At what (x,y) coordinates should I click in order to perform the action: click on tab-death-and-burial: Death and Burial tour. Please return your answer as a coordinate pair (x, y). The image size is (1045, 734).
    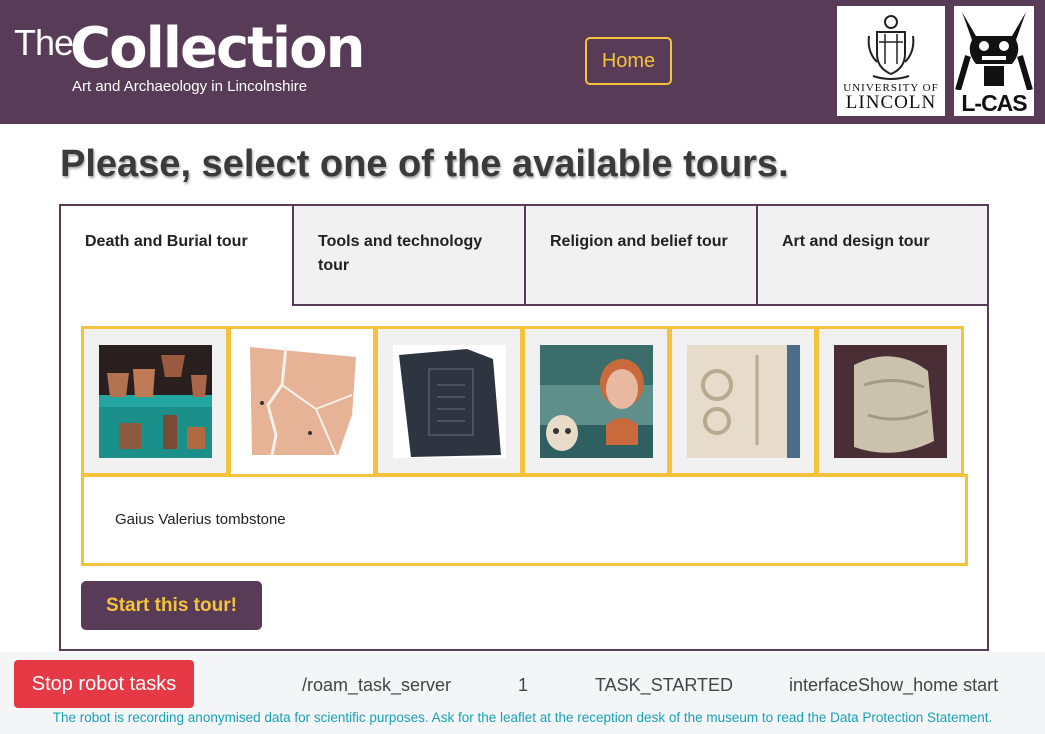
    Looking at the image, I should click on (176, 256).